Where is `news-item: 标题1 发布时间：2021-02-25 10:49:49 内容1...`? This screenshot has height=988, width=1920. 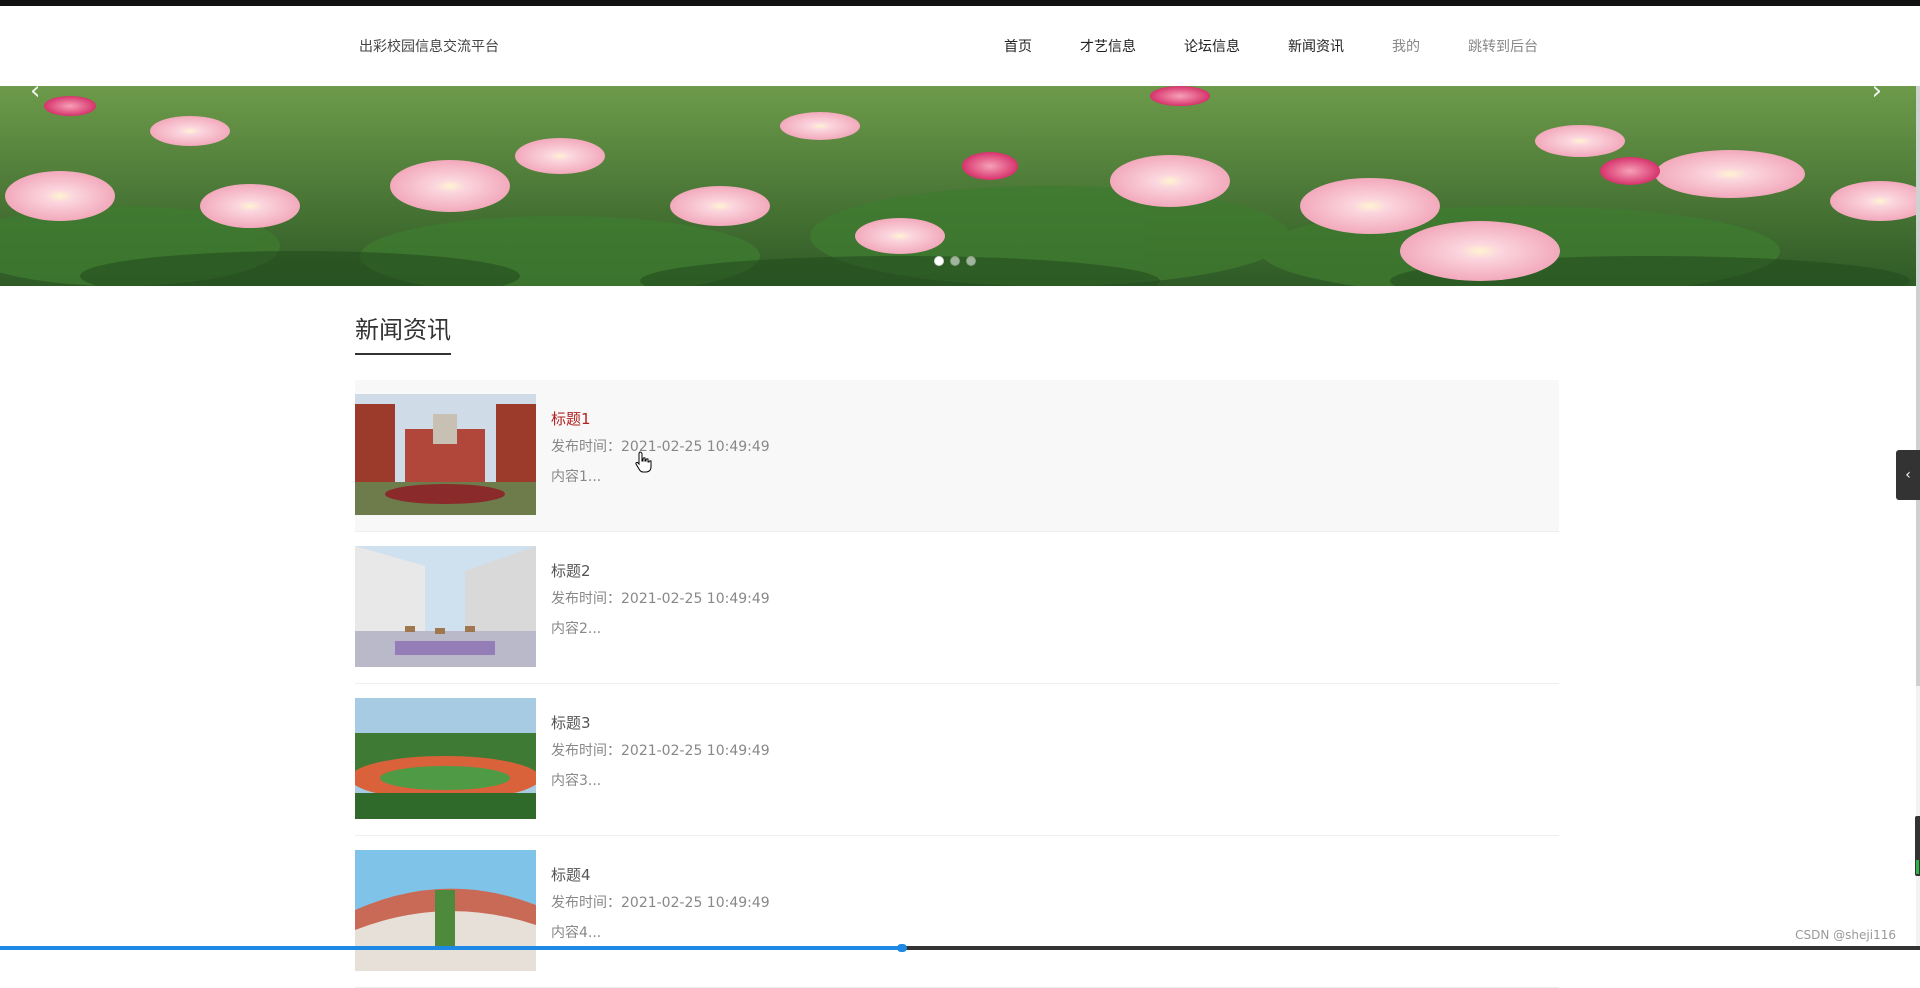
news-item: 标题1 发布时间：2021-02-25 10:49:49 内容1... is located at coordinates (957, 456).